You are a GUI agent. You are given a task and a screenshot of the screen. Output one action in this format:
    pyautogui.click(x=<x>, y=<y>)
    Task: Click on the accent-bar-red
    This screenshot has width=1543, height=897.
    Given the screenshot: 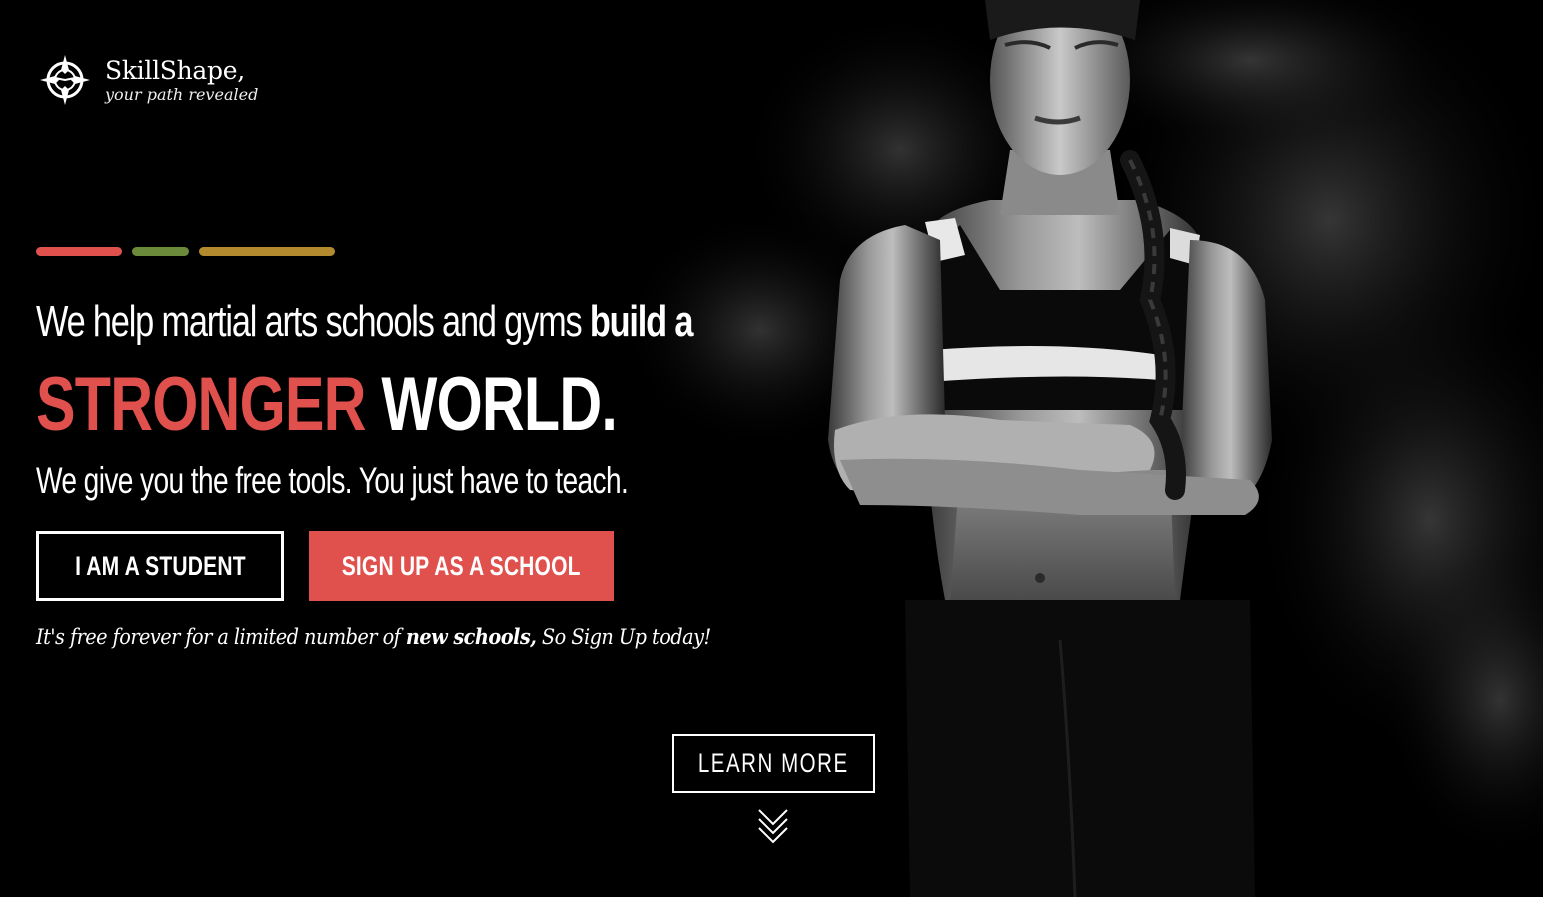 What is the action you would take?
    pyautogui.click(x=79, y=251)
    